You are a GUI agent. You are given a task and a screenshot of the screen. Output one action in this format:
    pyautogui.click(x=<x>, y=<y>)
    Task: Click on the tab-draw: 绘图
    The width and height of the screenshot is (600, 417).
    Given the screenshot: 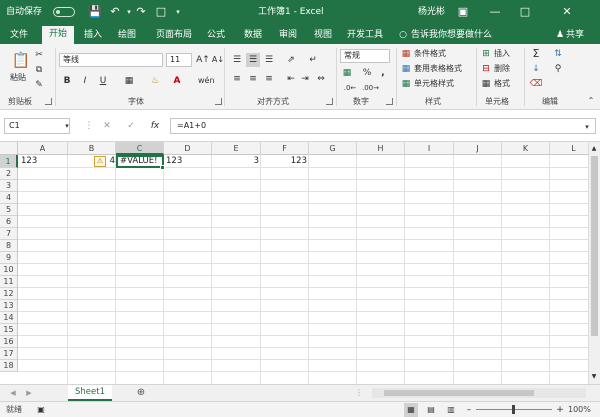 What is the action you would take?
    pyautogui.click(x=127, y=35)
    